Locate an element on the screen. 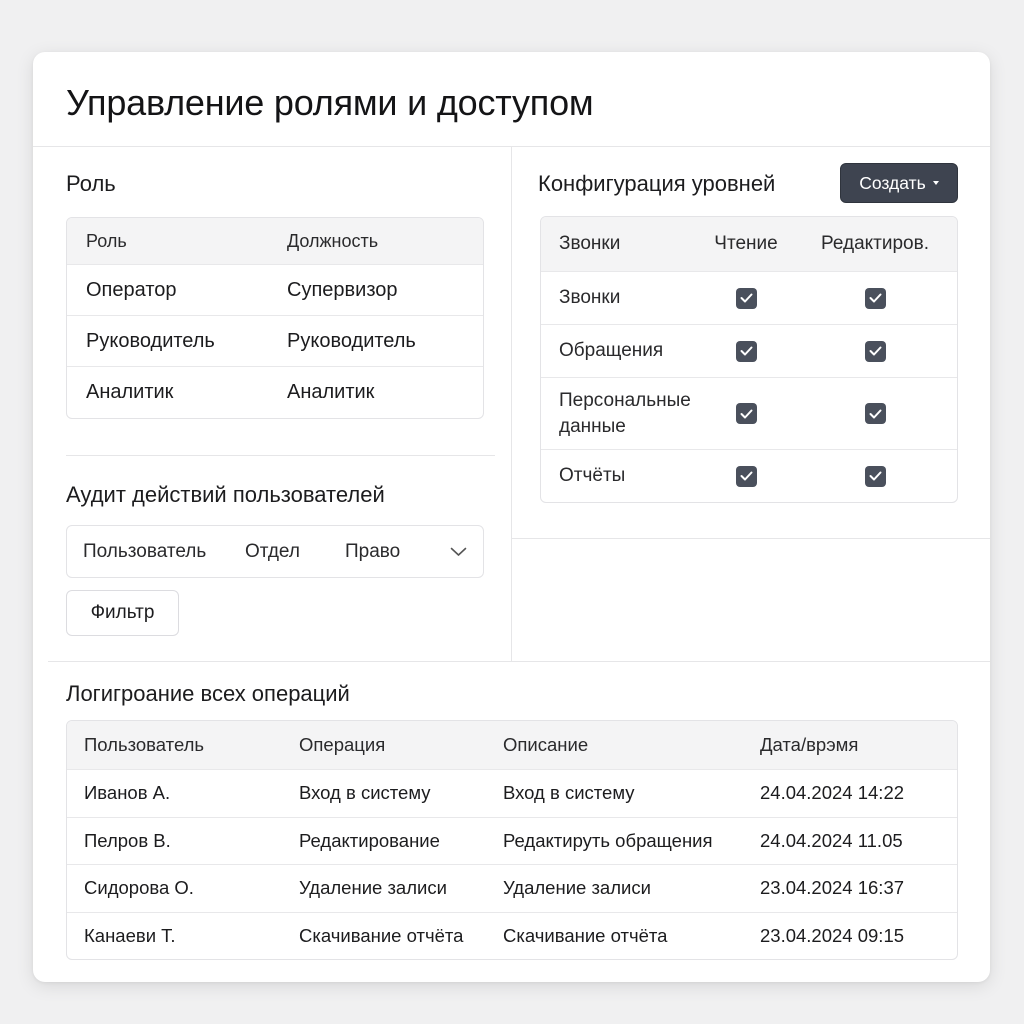 This screenshot has width=1024, height=1024. log-description: Удаление залиси is located at coordinates (577, 888).